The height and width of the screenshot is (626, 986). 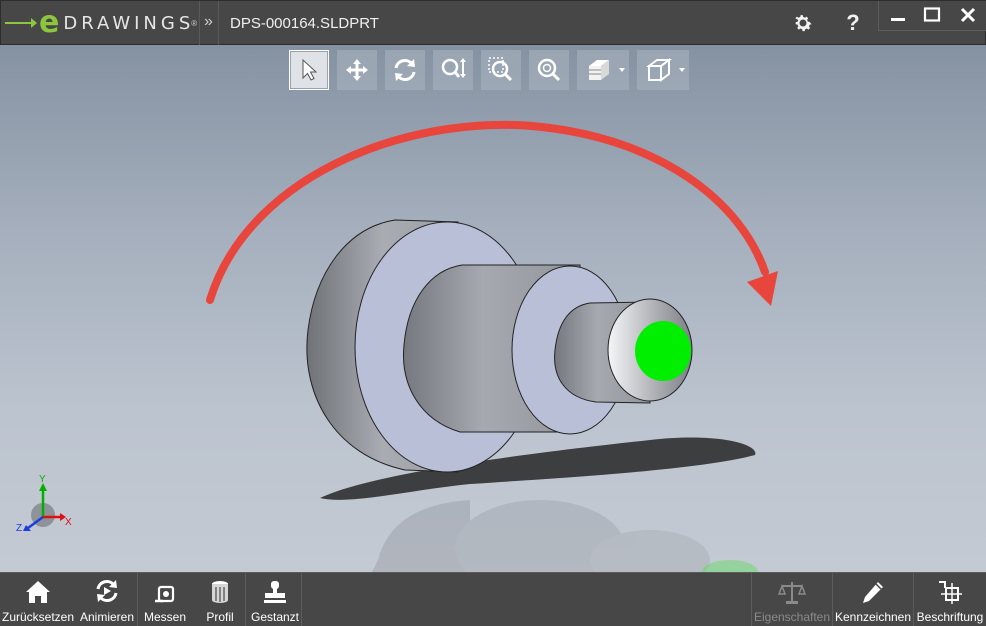 What do you see at coordinates (107, 591) in the screenshot?
I see `animate-icon` at bounding box center [107, 591].